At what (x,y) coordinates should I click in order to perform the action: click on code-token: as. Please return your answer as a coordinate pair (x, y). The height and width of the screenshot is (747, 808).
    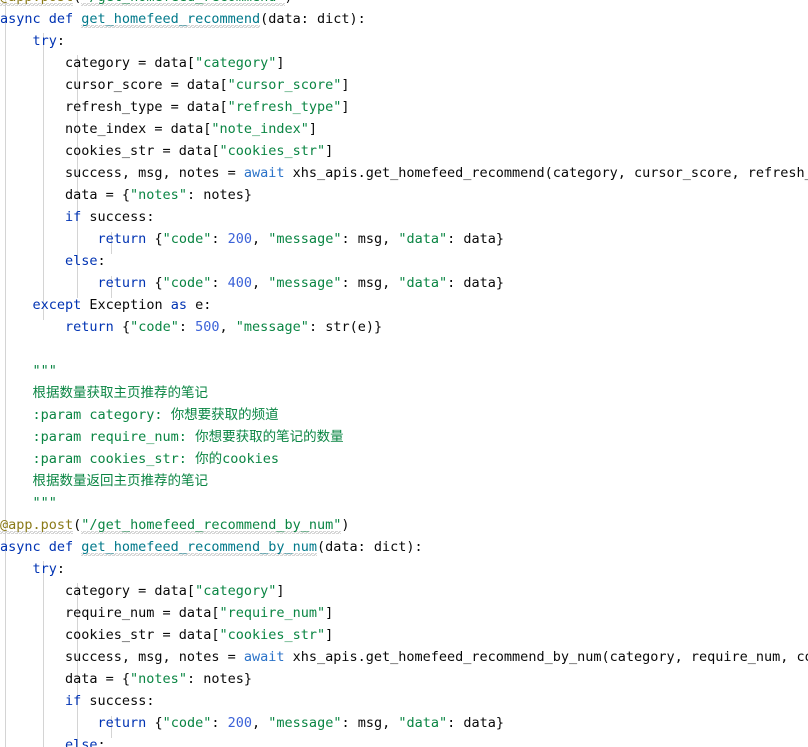
    Looking at the image, I should click on (178, 305).